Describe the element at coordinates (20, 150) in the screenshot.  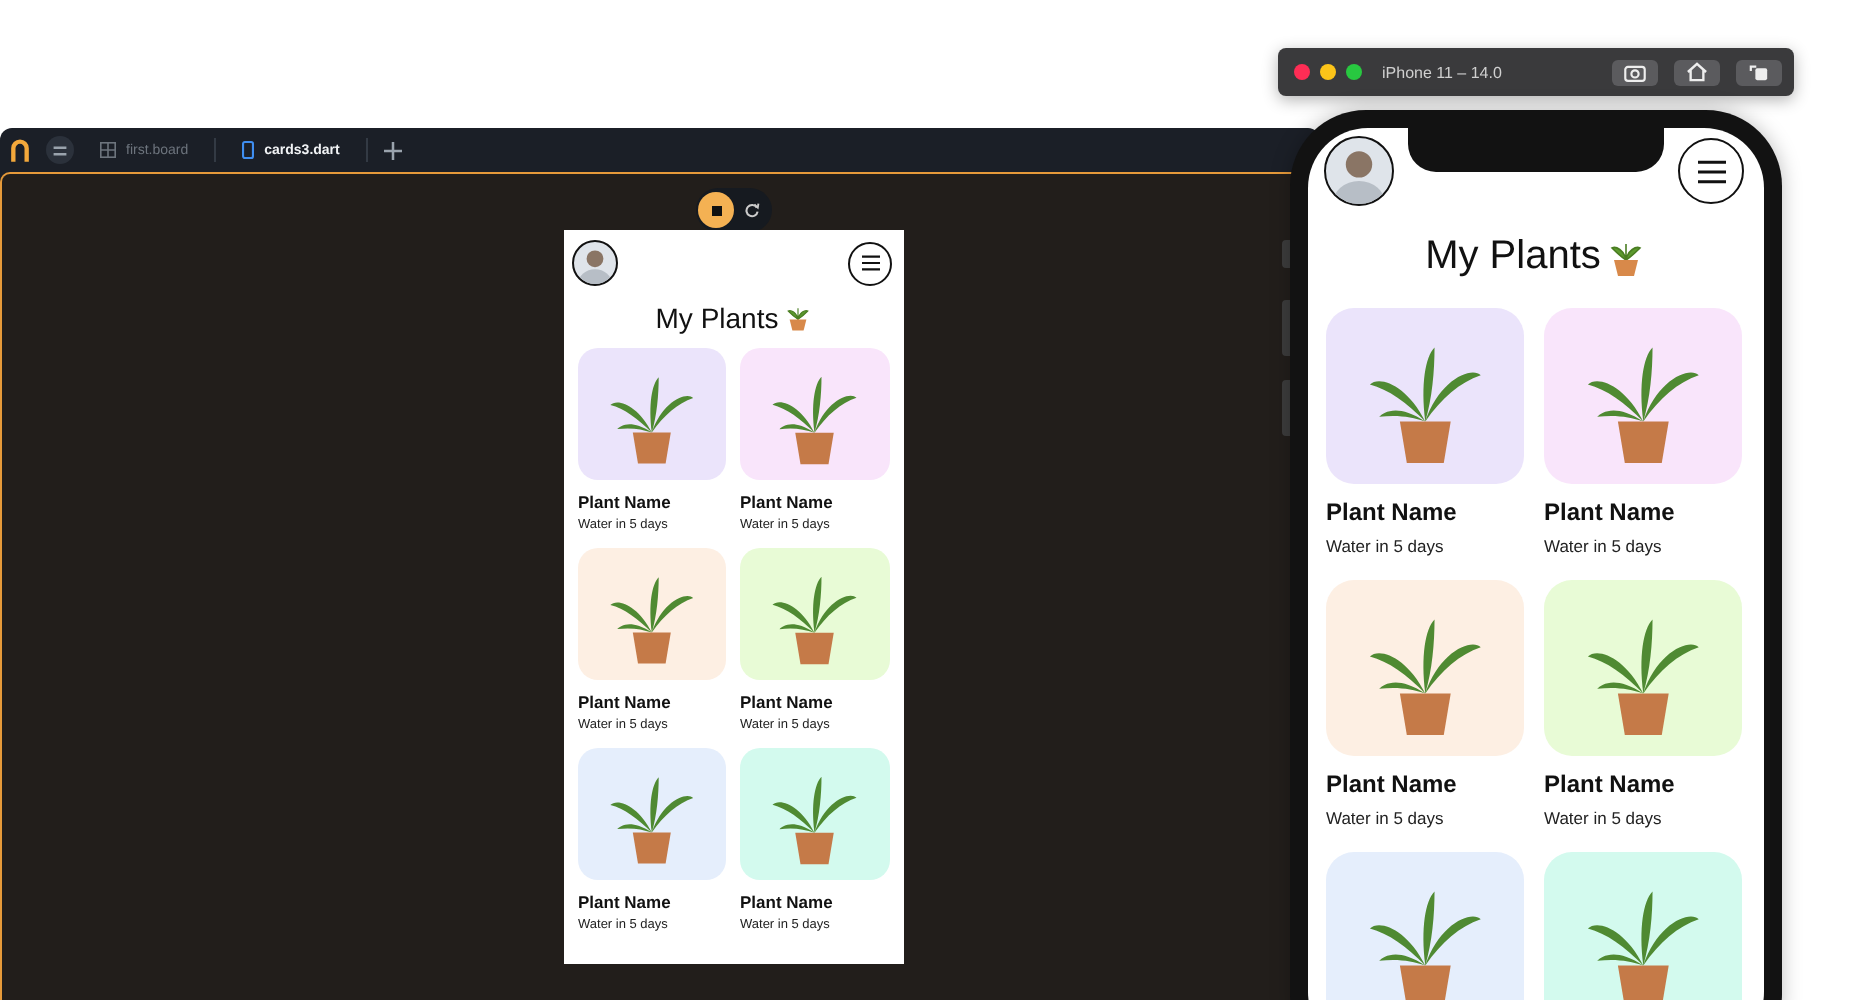
I see `logo-icon` at that location.